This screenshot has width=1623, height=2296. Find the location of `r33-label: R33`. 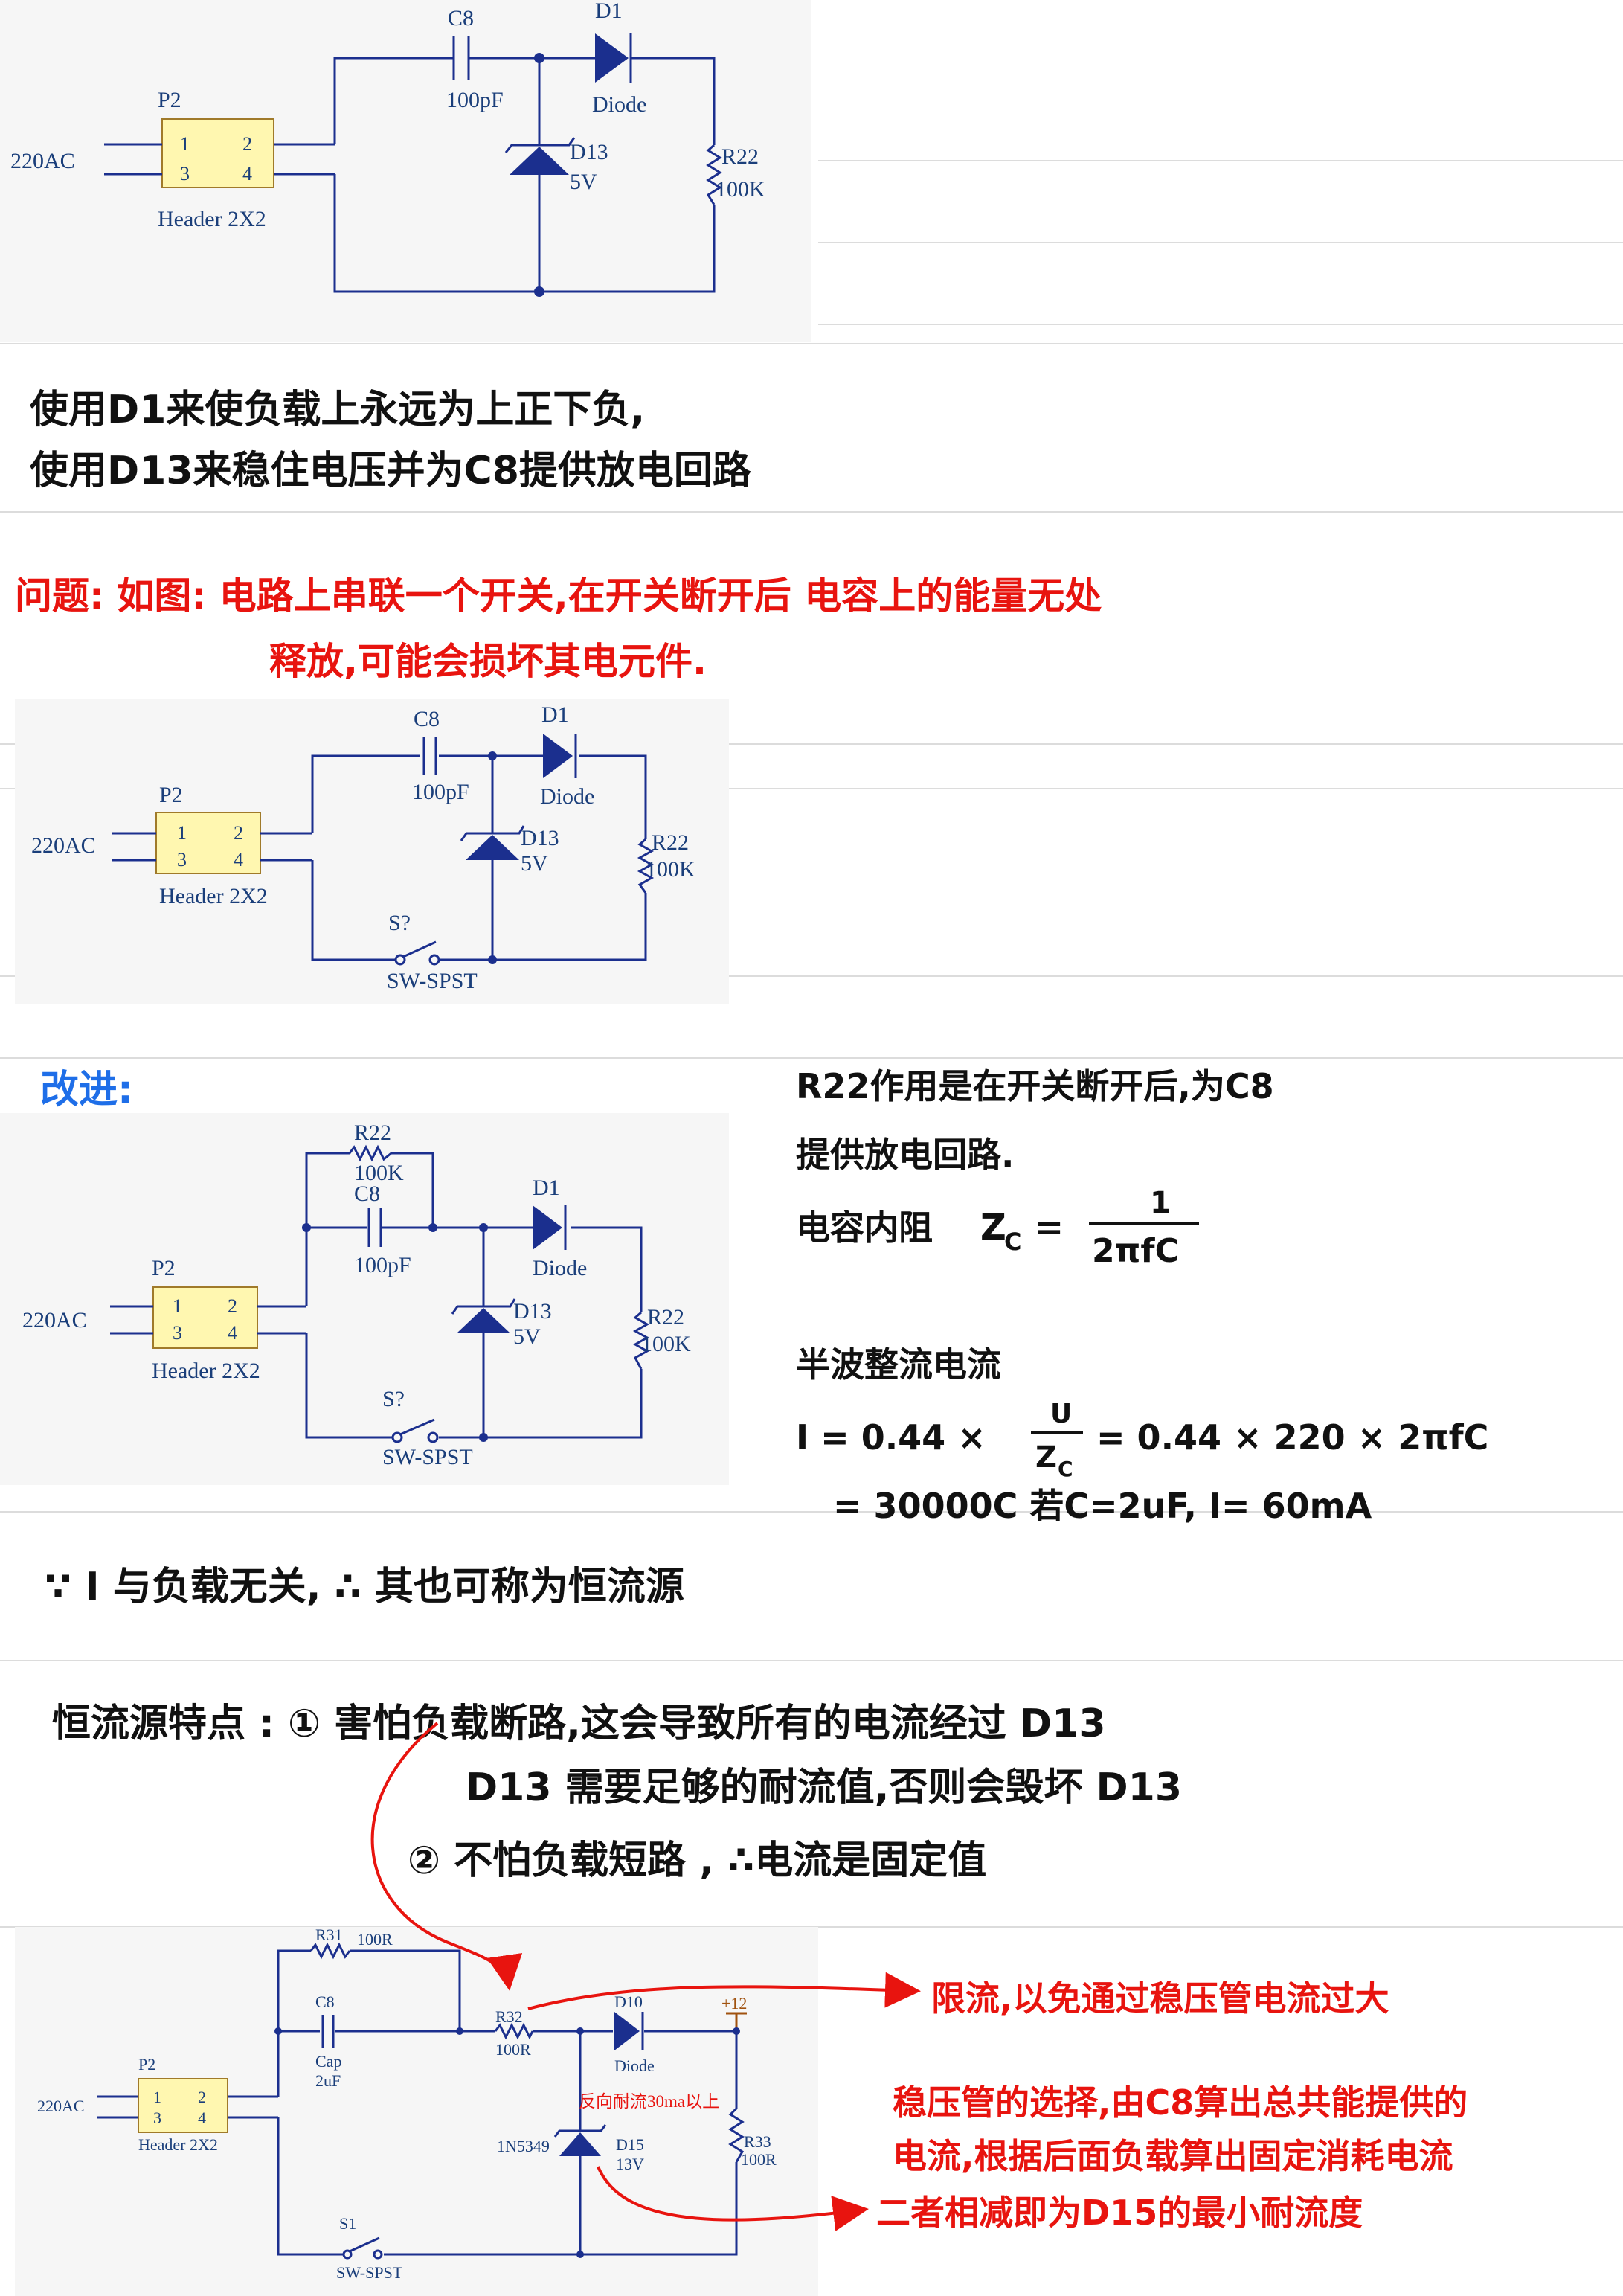

r33-label: R33 is located at coordinates (757, 2141).